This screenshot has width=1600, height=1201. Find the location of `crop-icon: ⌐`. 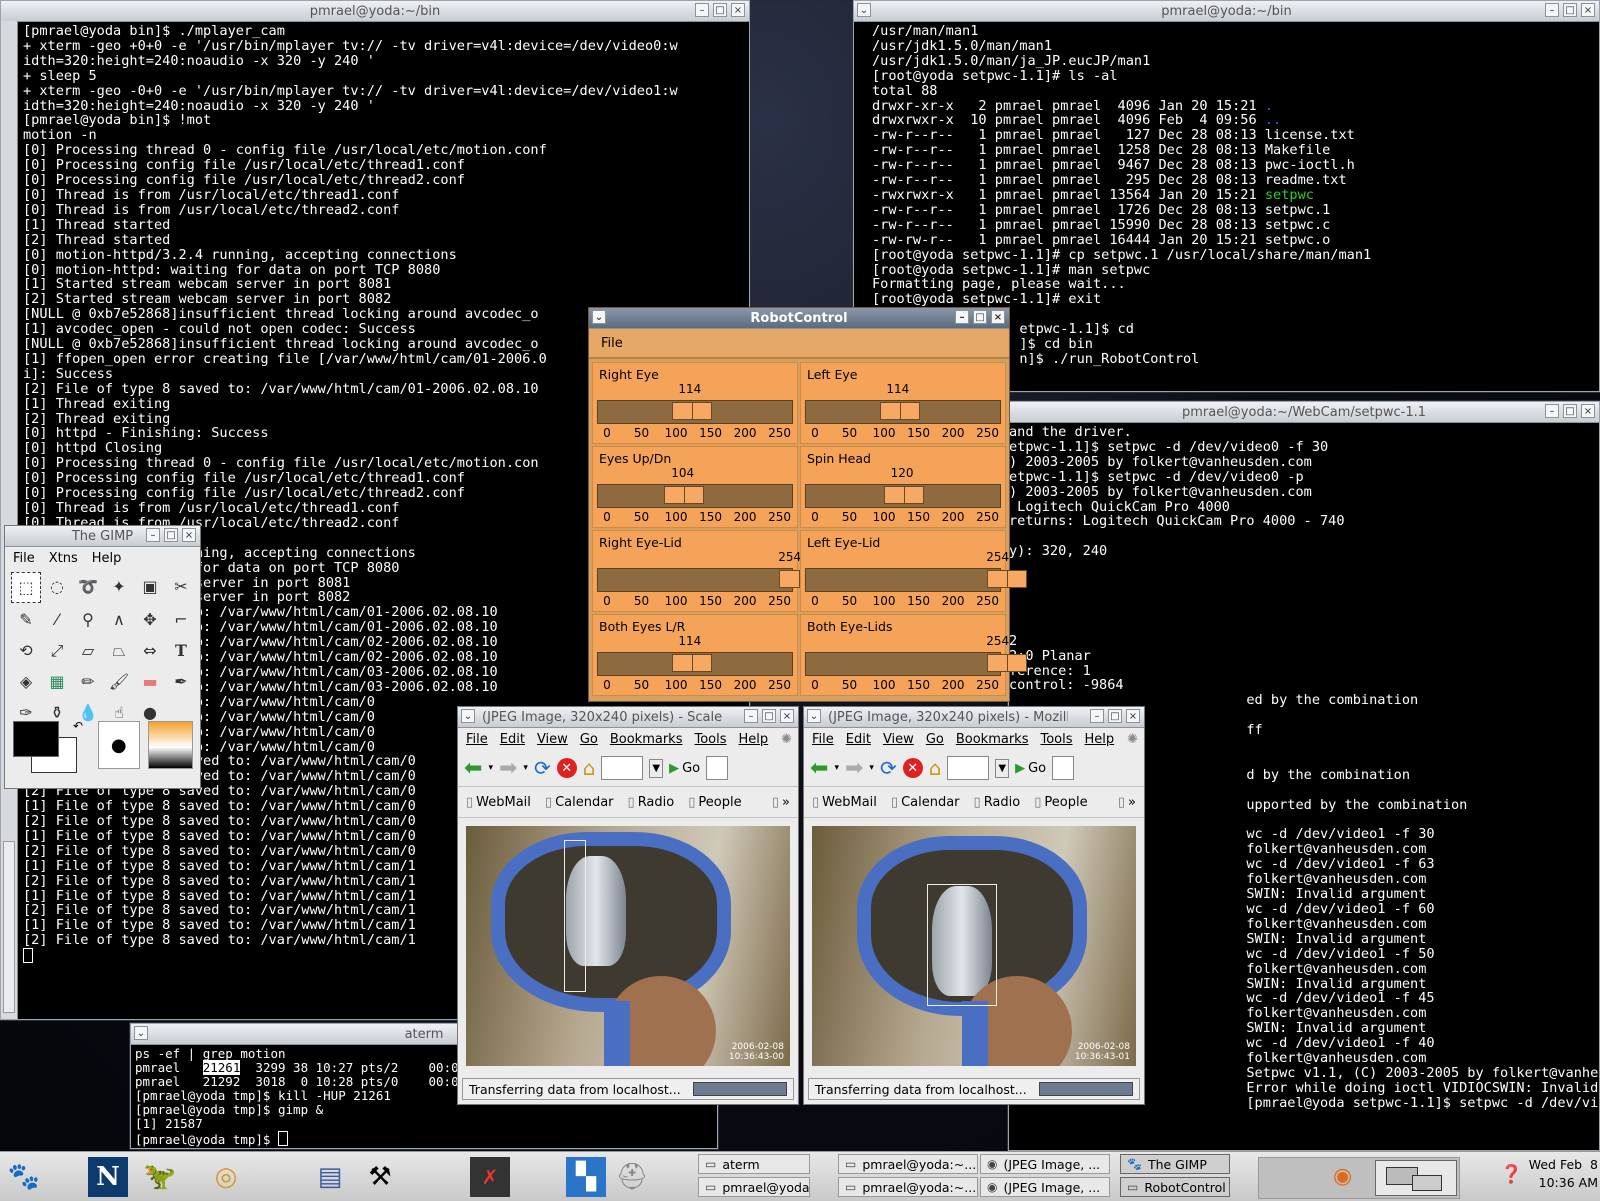

crop-icon: ⌐ is located at coordinates (181, 619).